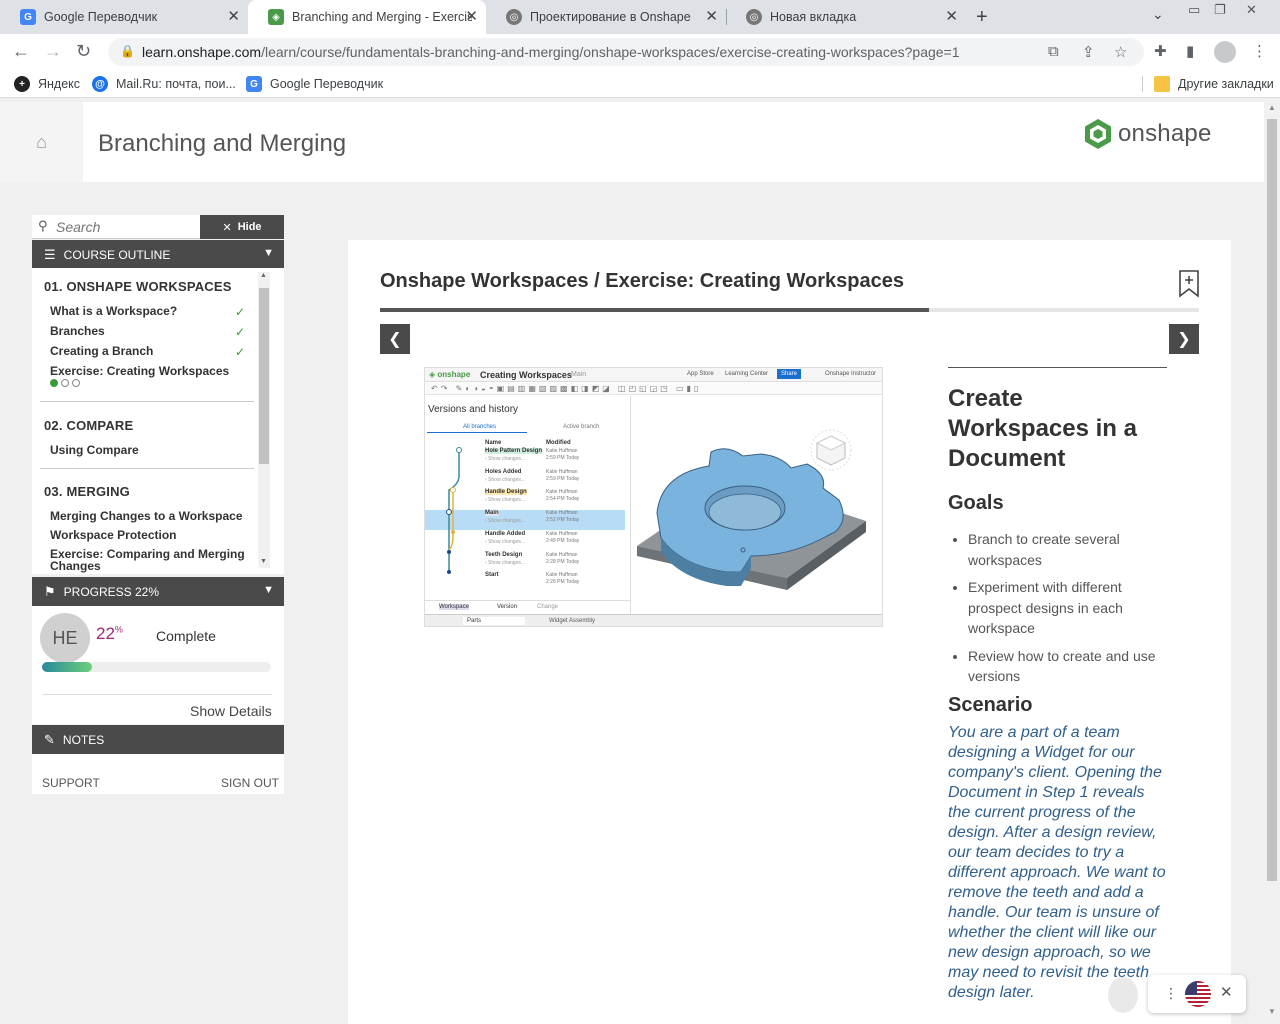 Image resolution: width=1280 pixels, height=1024 pixels. I want to click on forward-icon: →, so click(53, 51).